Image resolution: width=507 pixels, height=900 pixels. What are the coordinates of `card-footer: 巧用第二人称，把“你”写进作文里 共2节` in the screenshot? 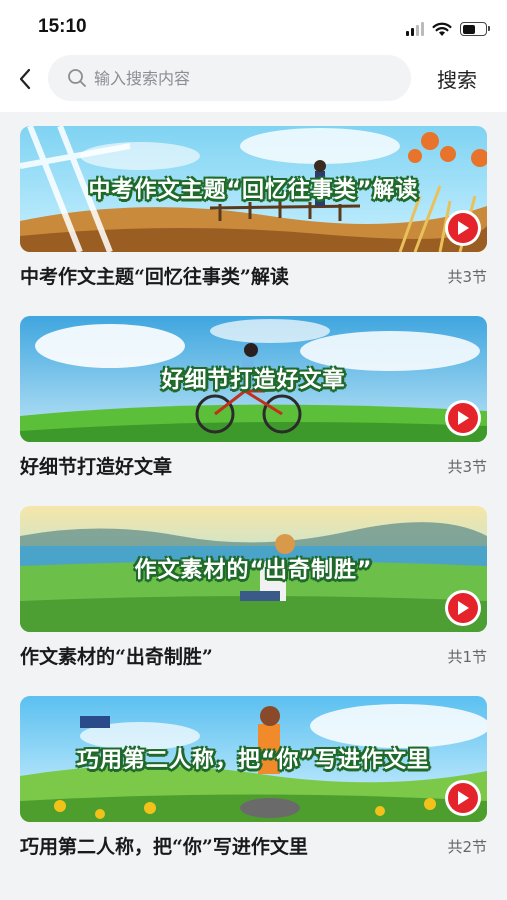 It's located at (253, 845).